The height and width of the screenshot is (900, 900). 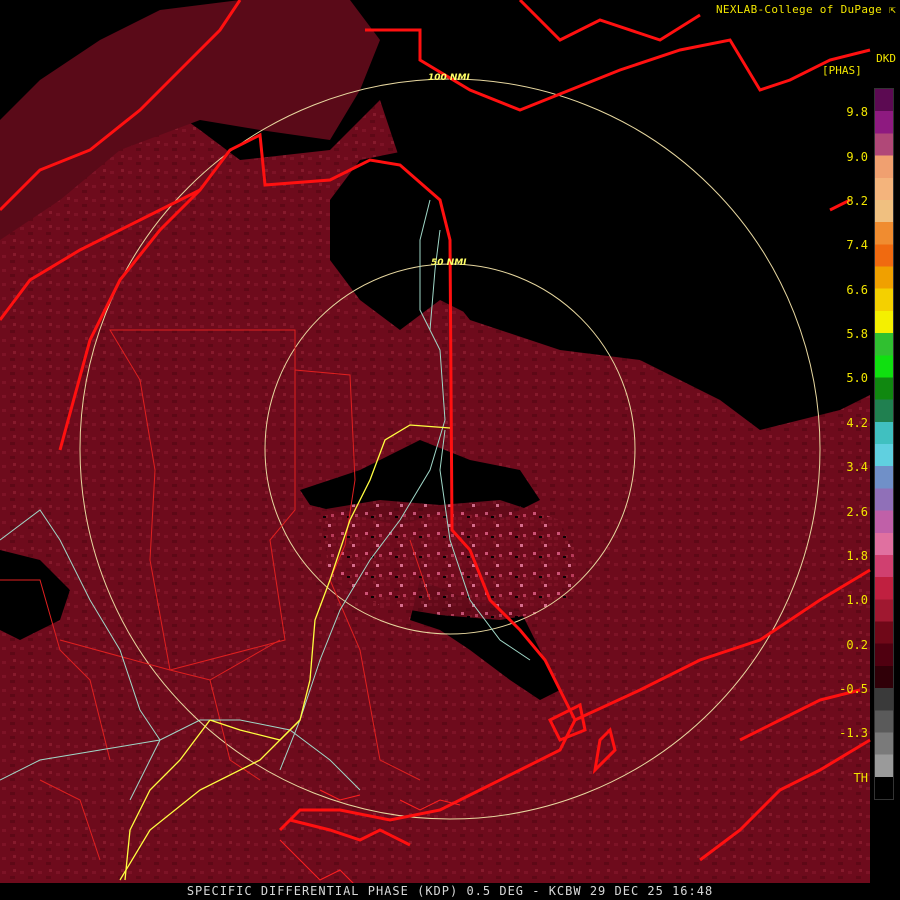 What do you see at coordinates (857, 334) in the screenshot?
I see `legend-label: 5.8` at bounding box center [857, 334].